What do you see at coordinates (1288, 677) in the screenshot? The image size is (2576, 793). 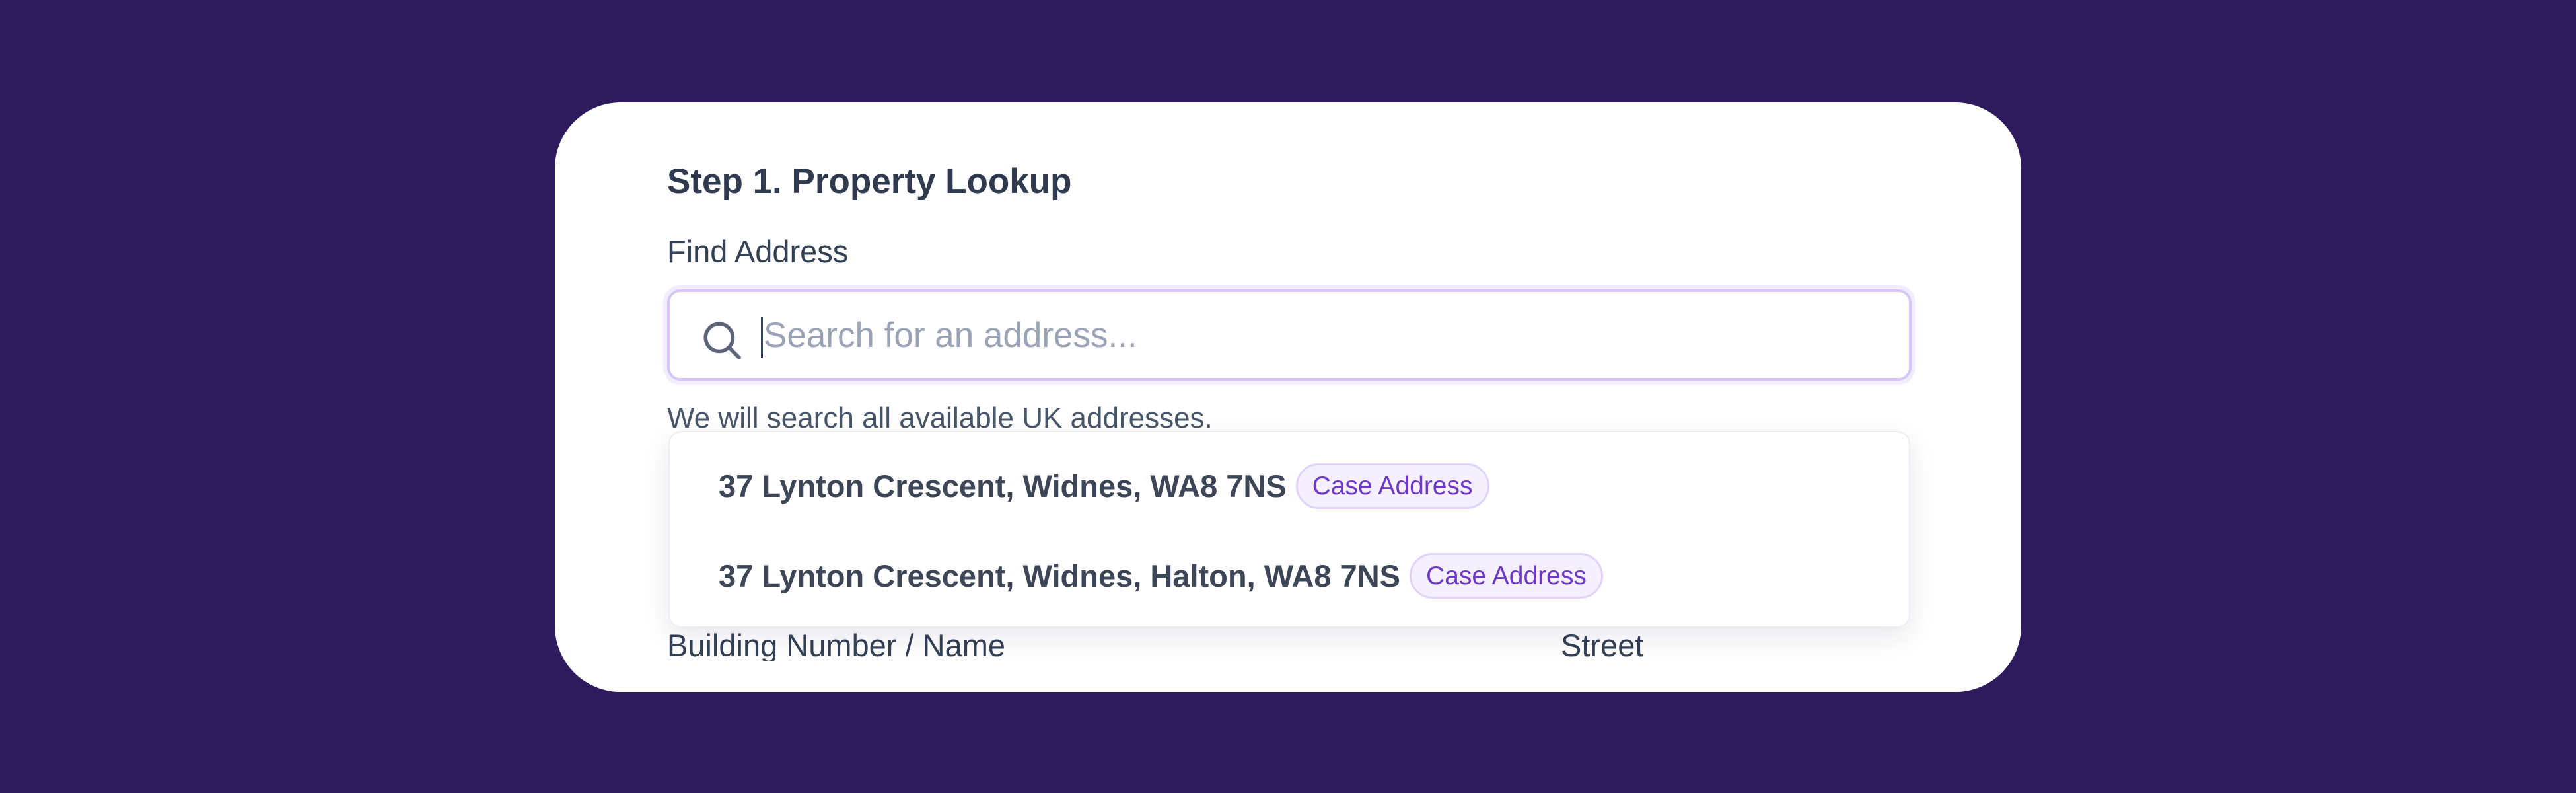 I see `card-bottom-fade` at bounding box center [1288, 677].